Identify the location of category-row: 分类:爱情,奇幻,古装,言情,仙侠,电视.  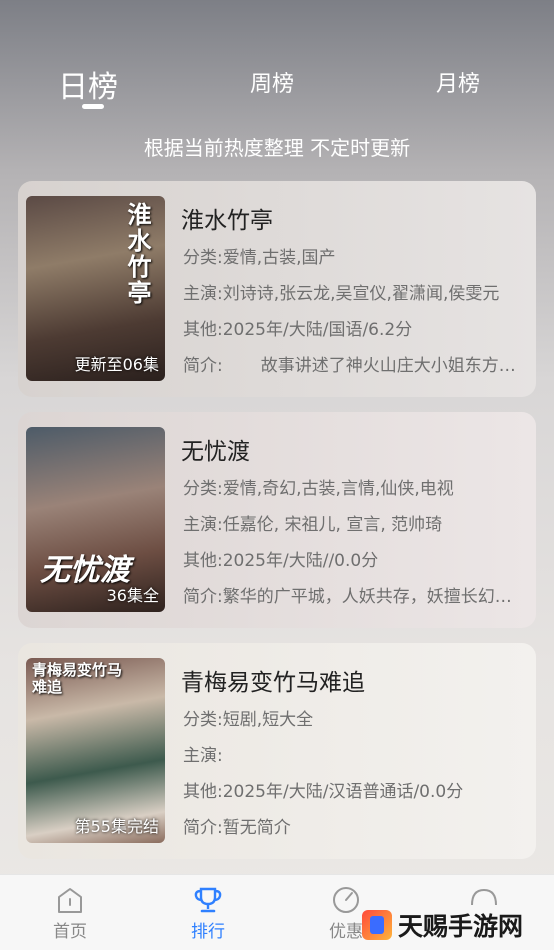
(355, 486).